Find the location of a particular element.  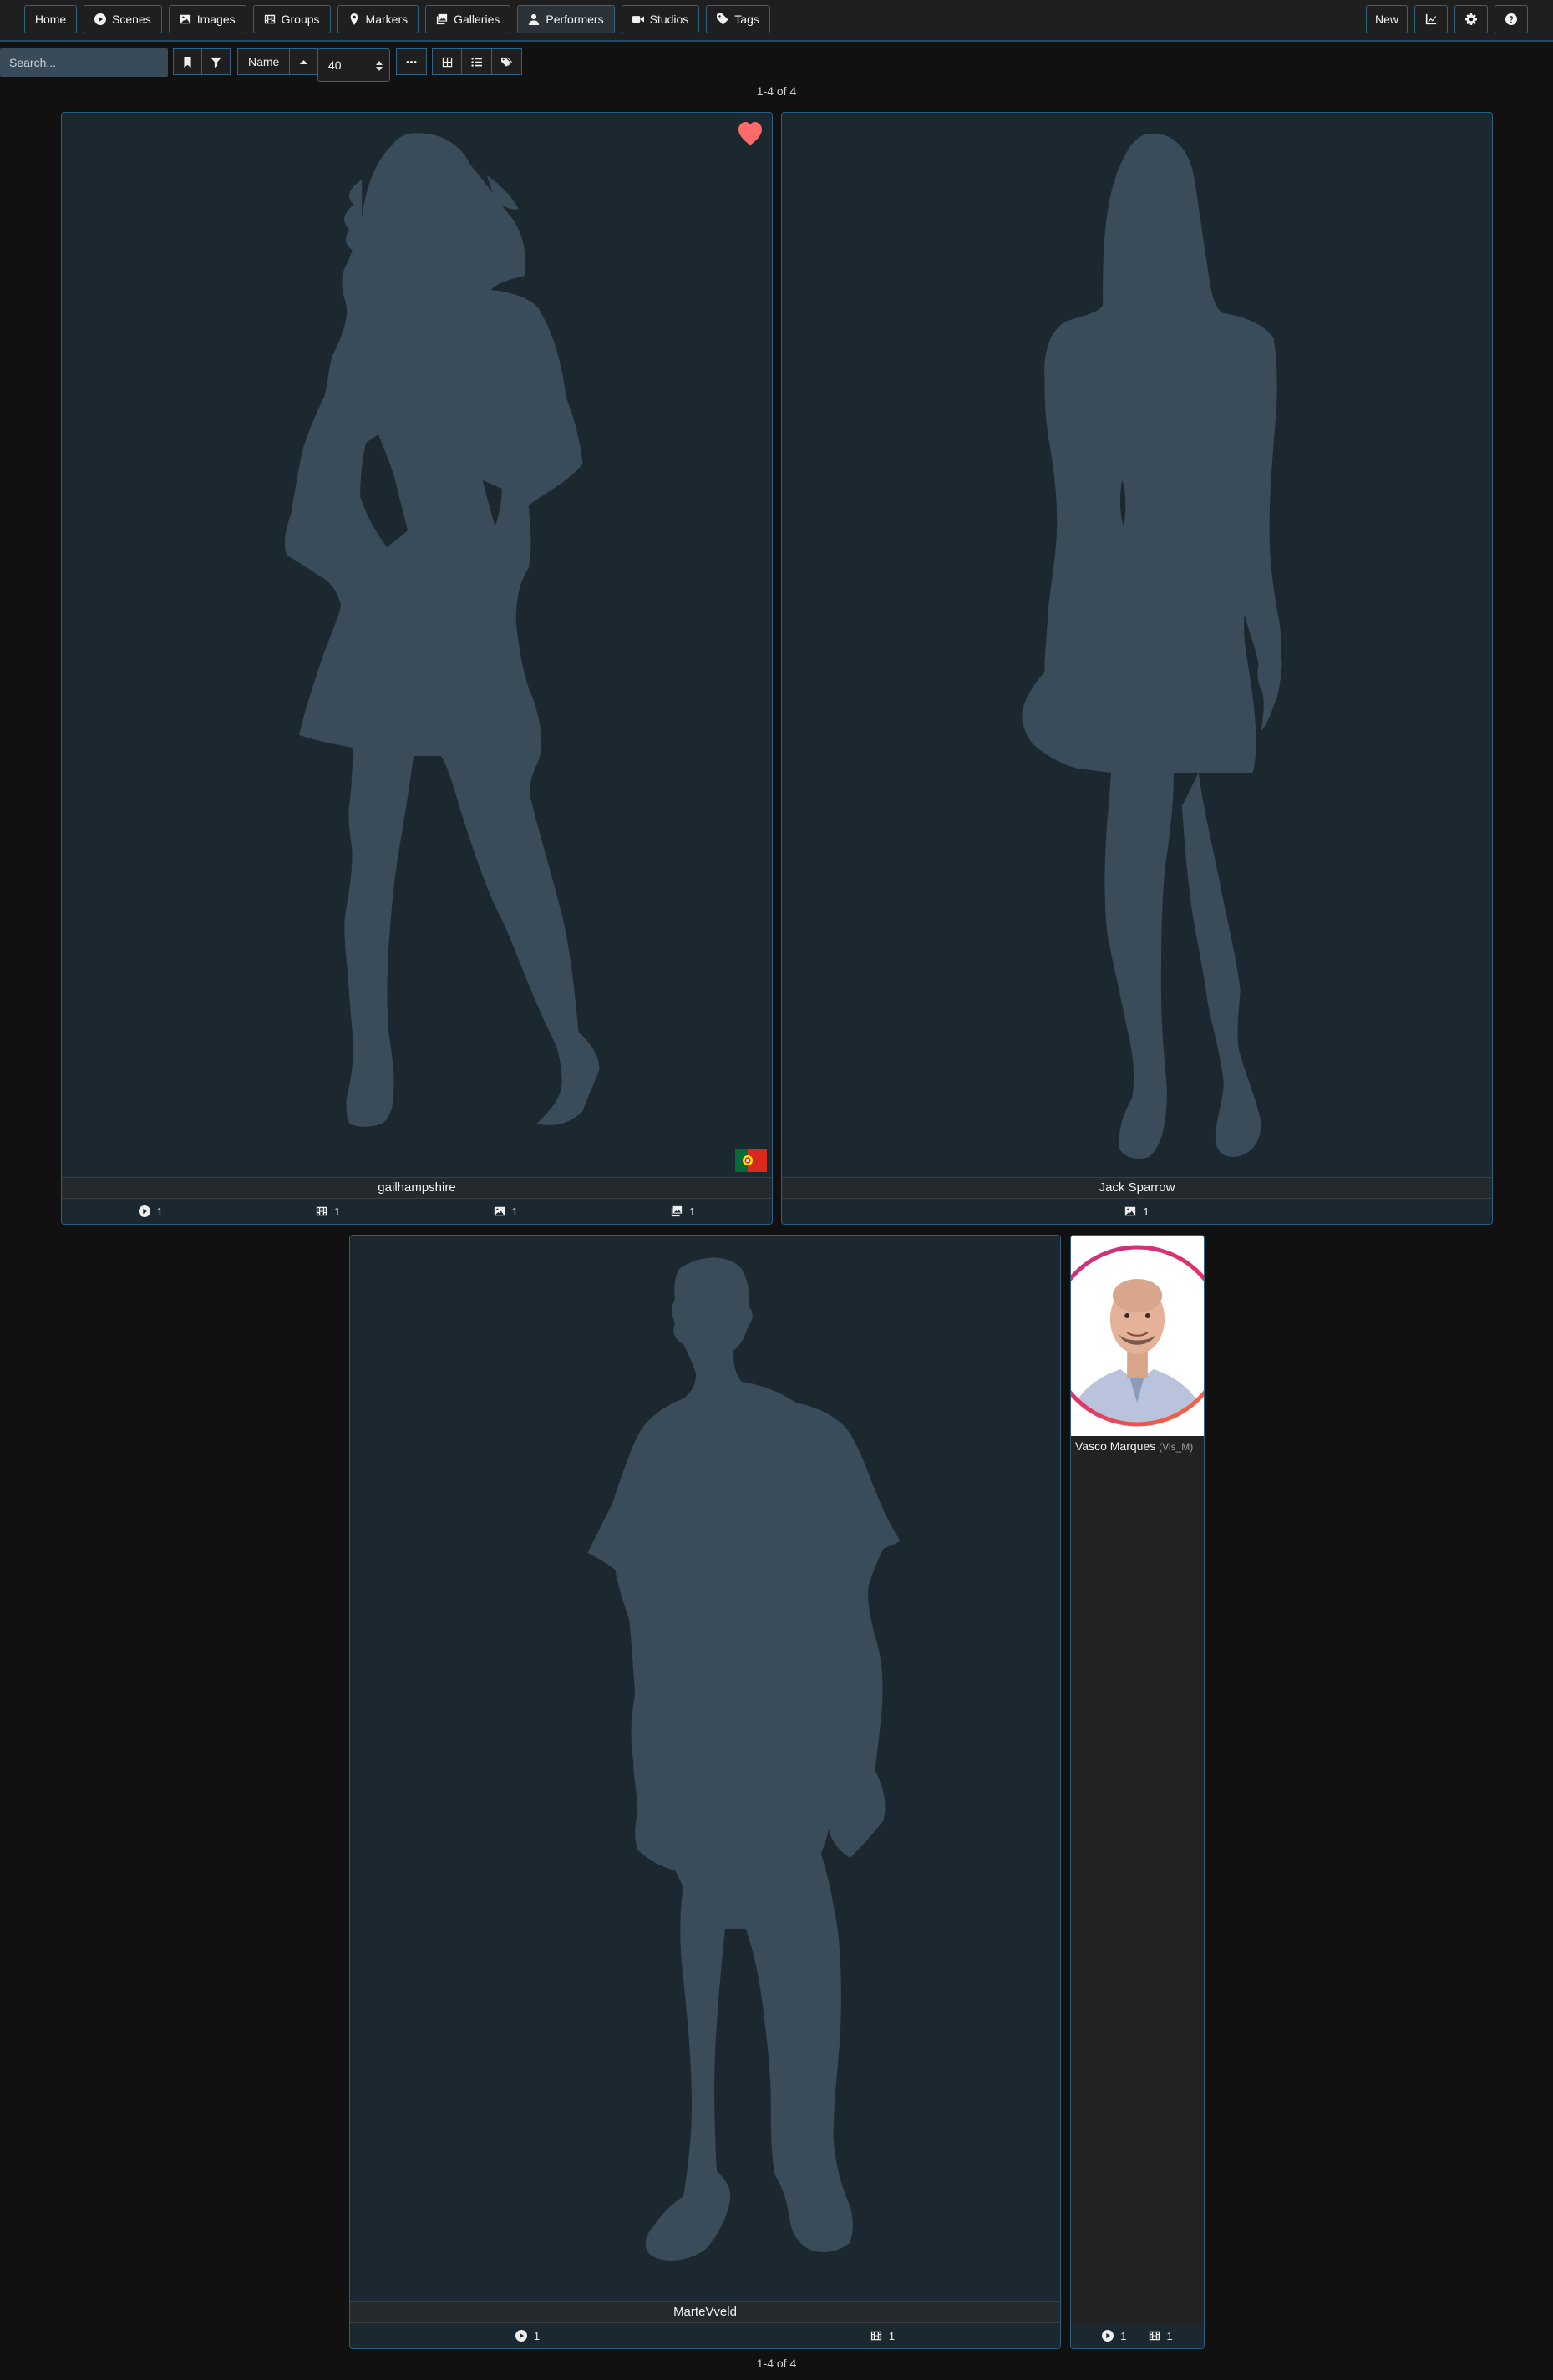

gallery-count: 1 is located at coordinates (683, 1211).